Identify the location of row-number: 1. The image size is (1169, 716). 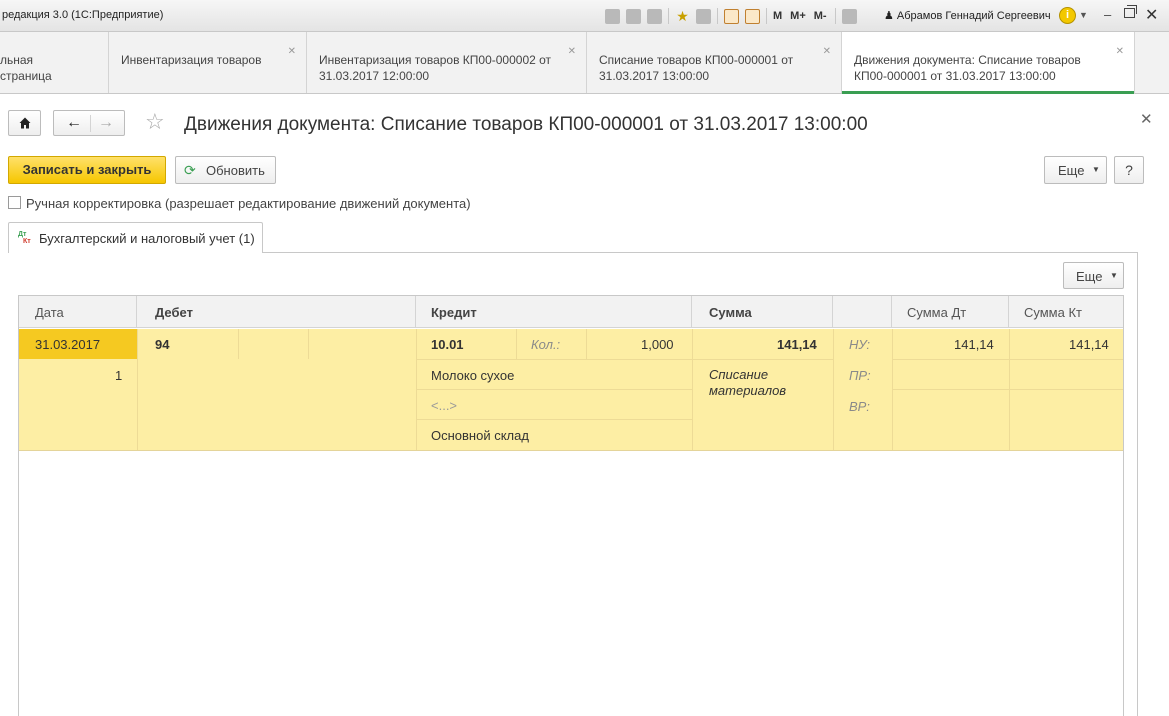
(119, 375).